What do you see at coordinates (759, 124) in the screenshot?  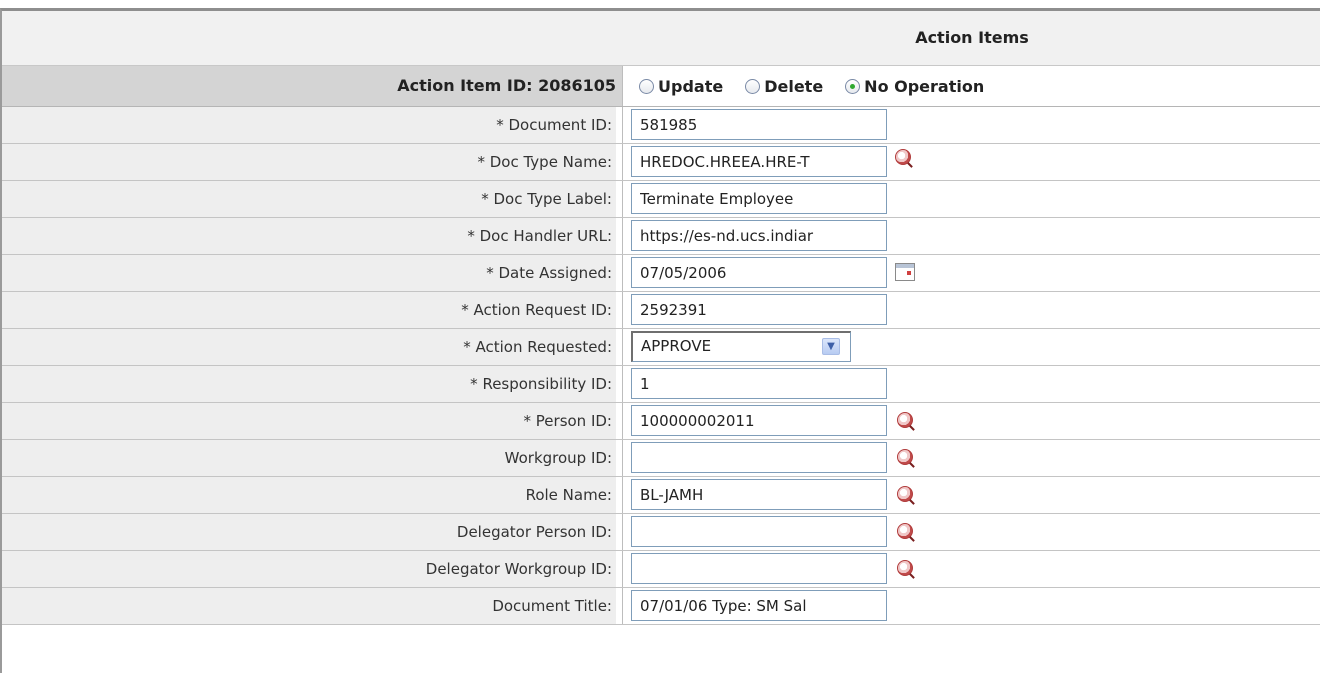 I see `document-id-input` at bounding box center [759, 124].